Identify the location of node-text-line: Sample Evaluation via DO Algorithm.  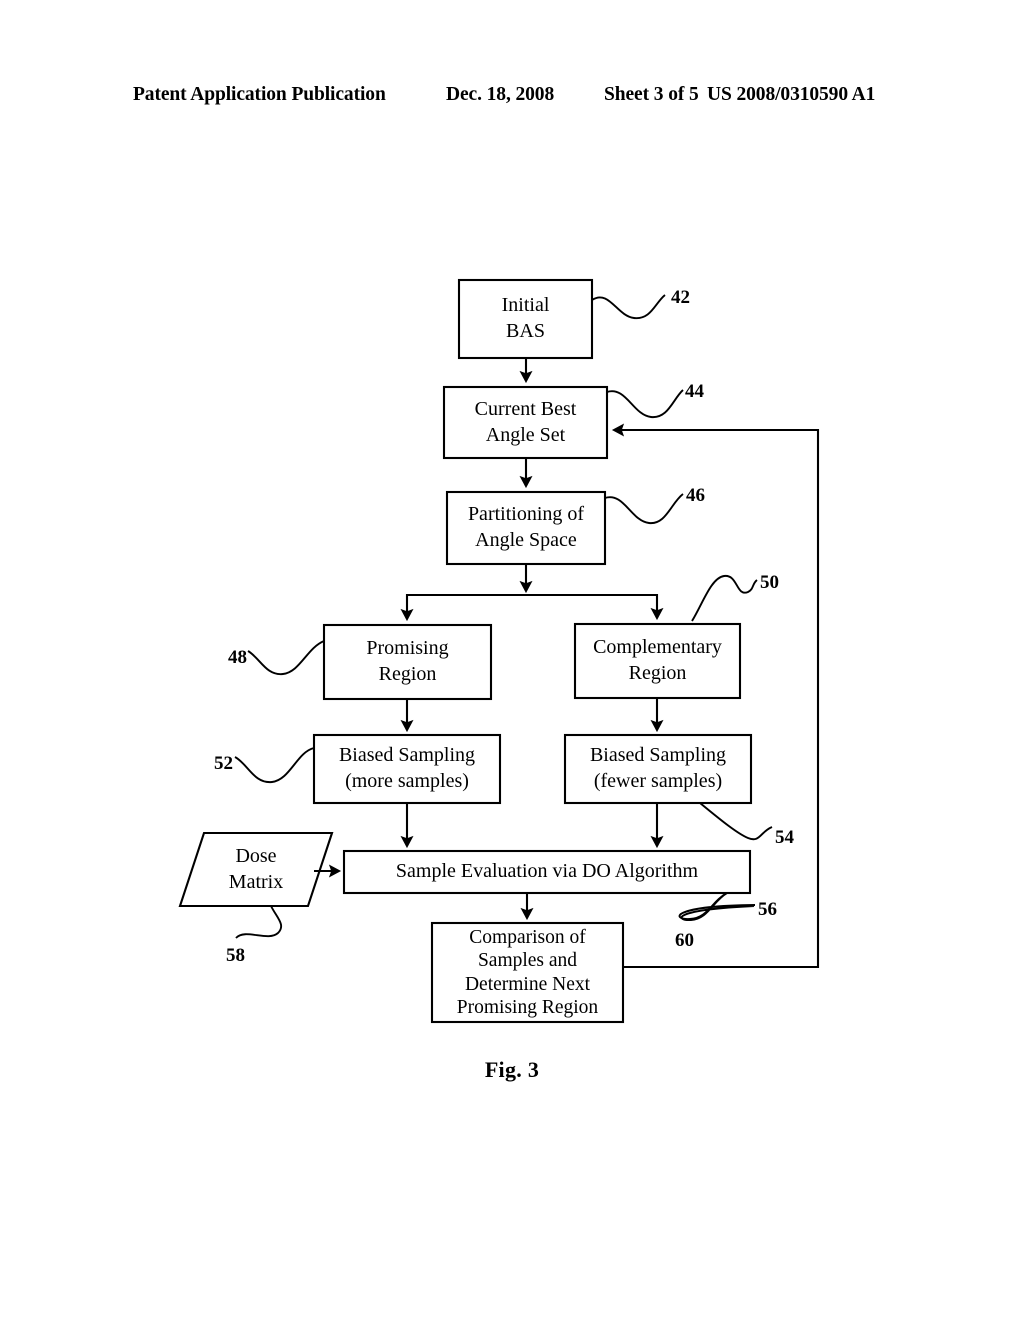
(547, 871).